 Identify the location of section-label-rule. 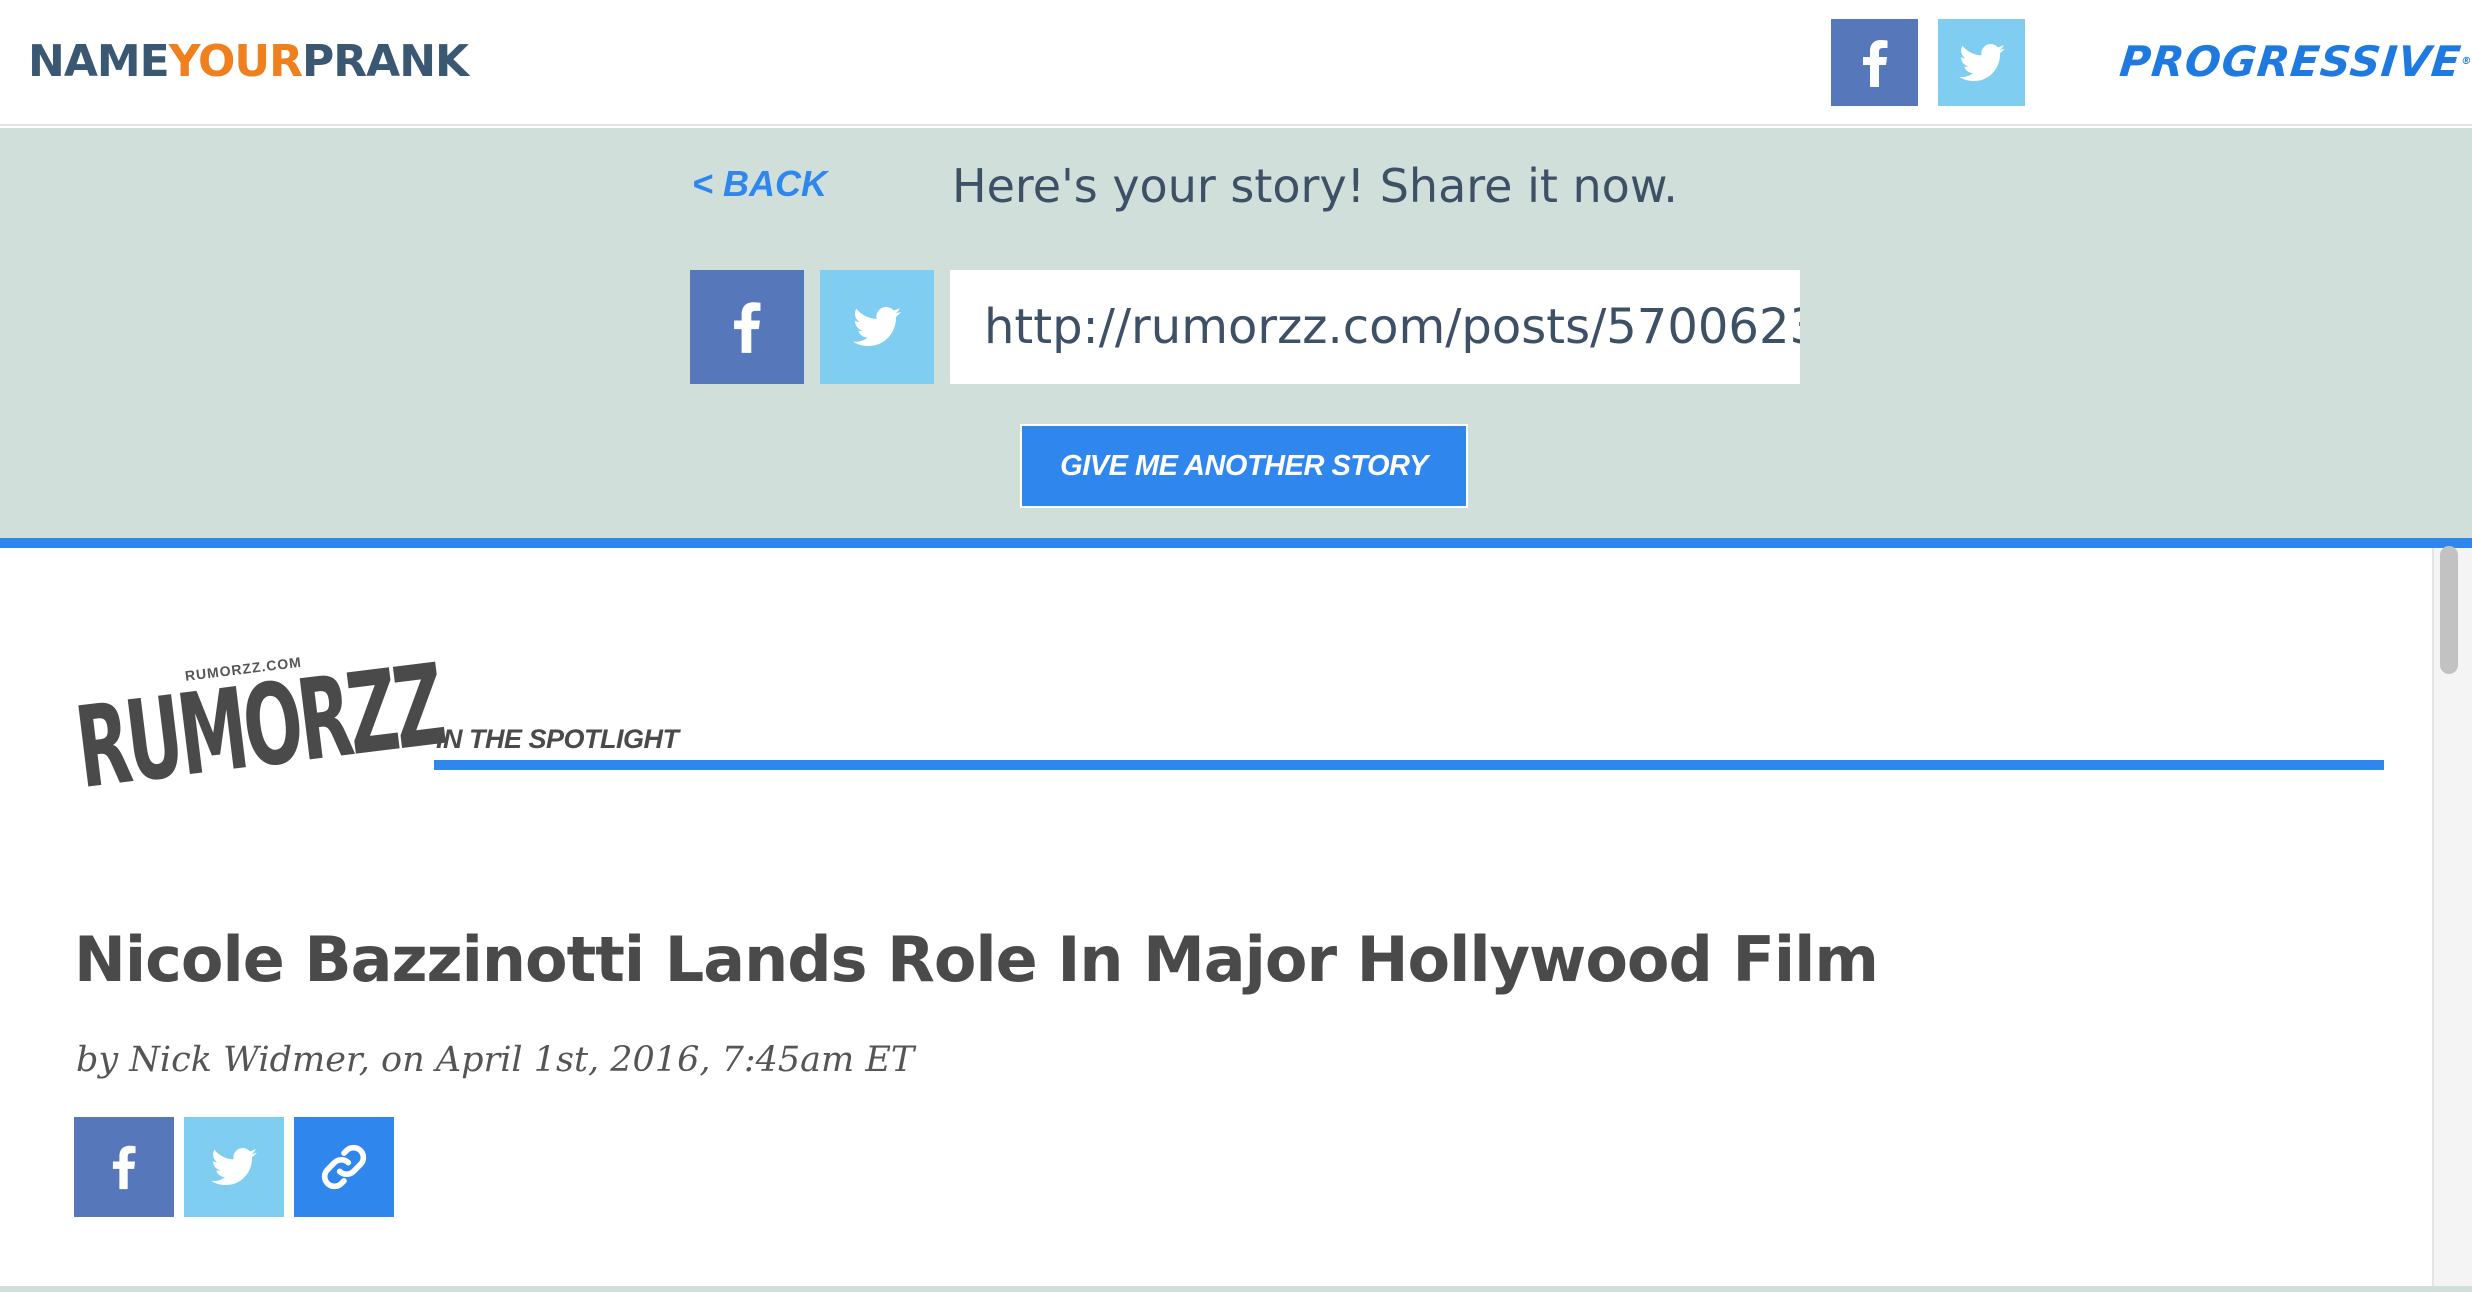
(1409, 765).